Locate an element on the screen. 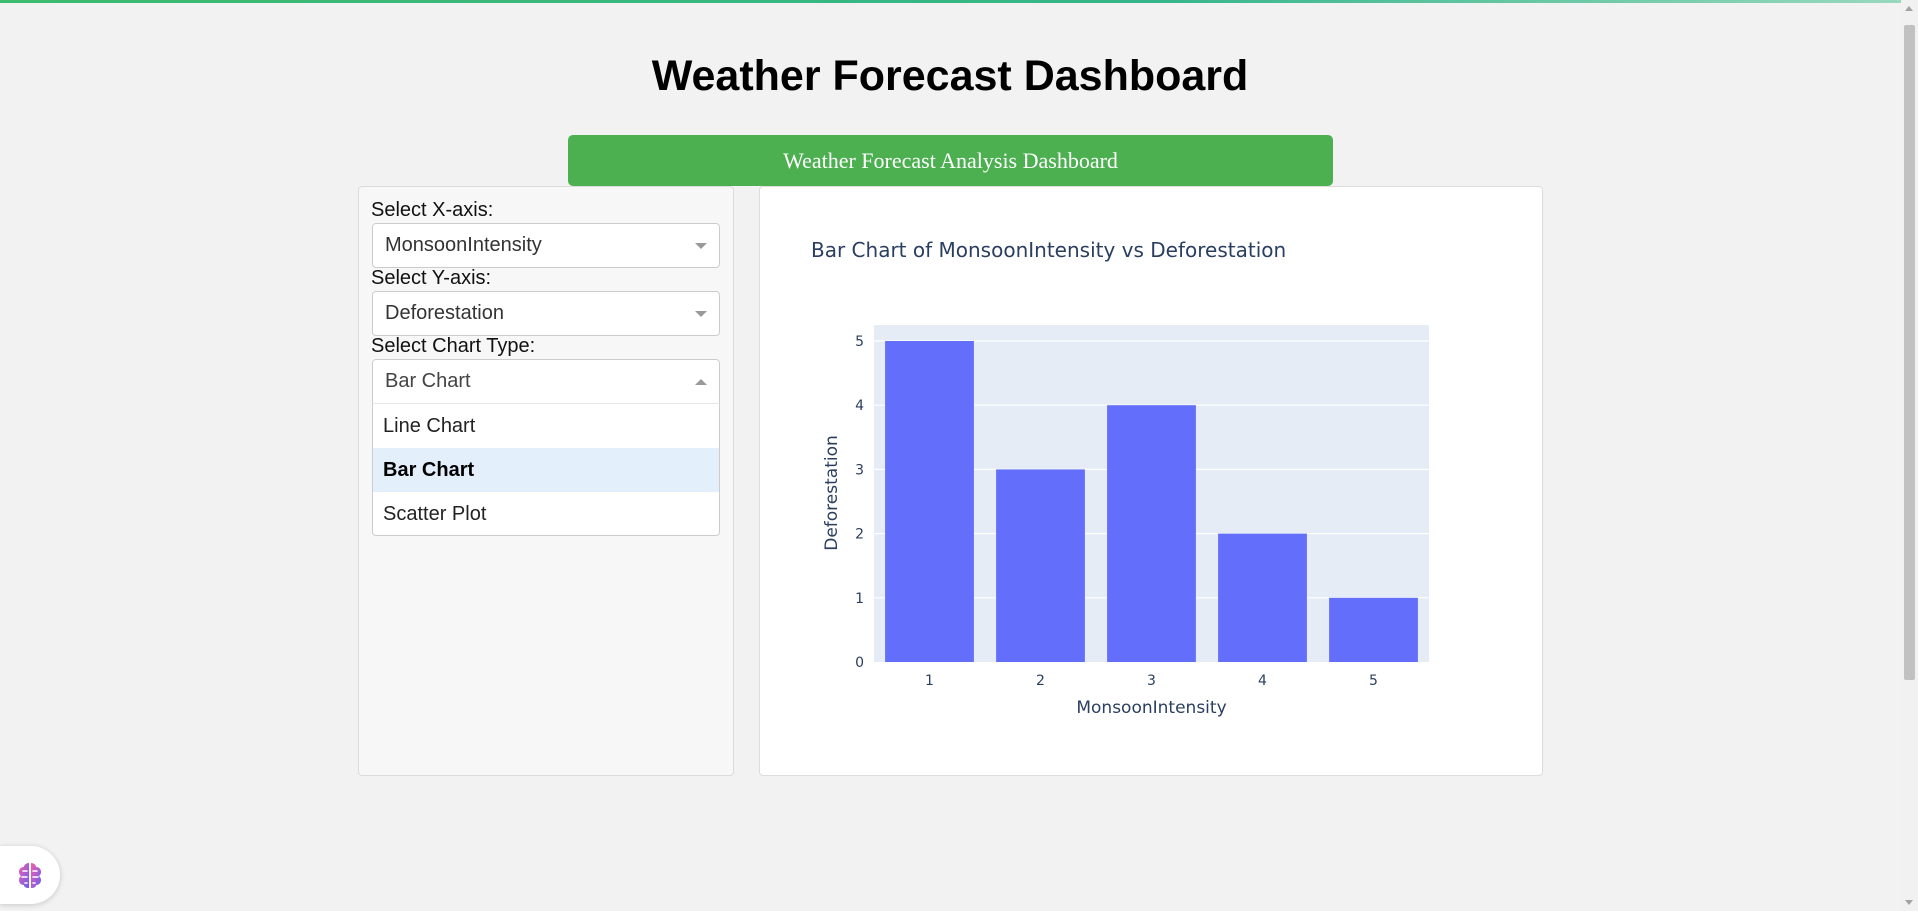  y-tick-label: 1 is located at coordinates (859, 599).